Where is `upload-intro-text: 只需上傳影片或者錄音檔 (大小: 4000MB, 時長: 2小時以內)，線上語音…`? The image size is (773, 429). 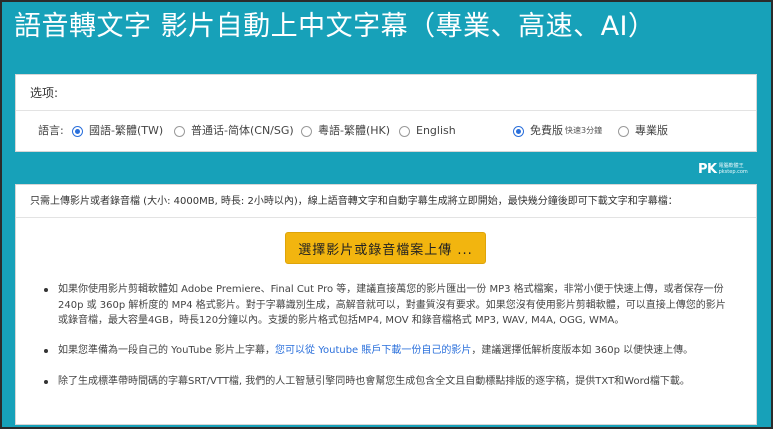
upload-intro-text: 只需上傳影片或者錄音檔 (大小: 4000MB, 時長: 2小時以內)，線上語音… is located at coordinates (386, 201).